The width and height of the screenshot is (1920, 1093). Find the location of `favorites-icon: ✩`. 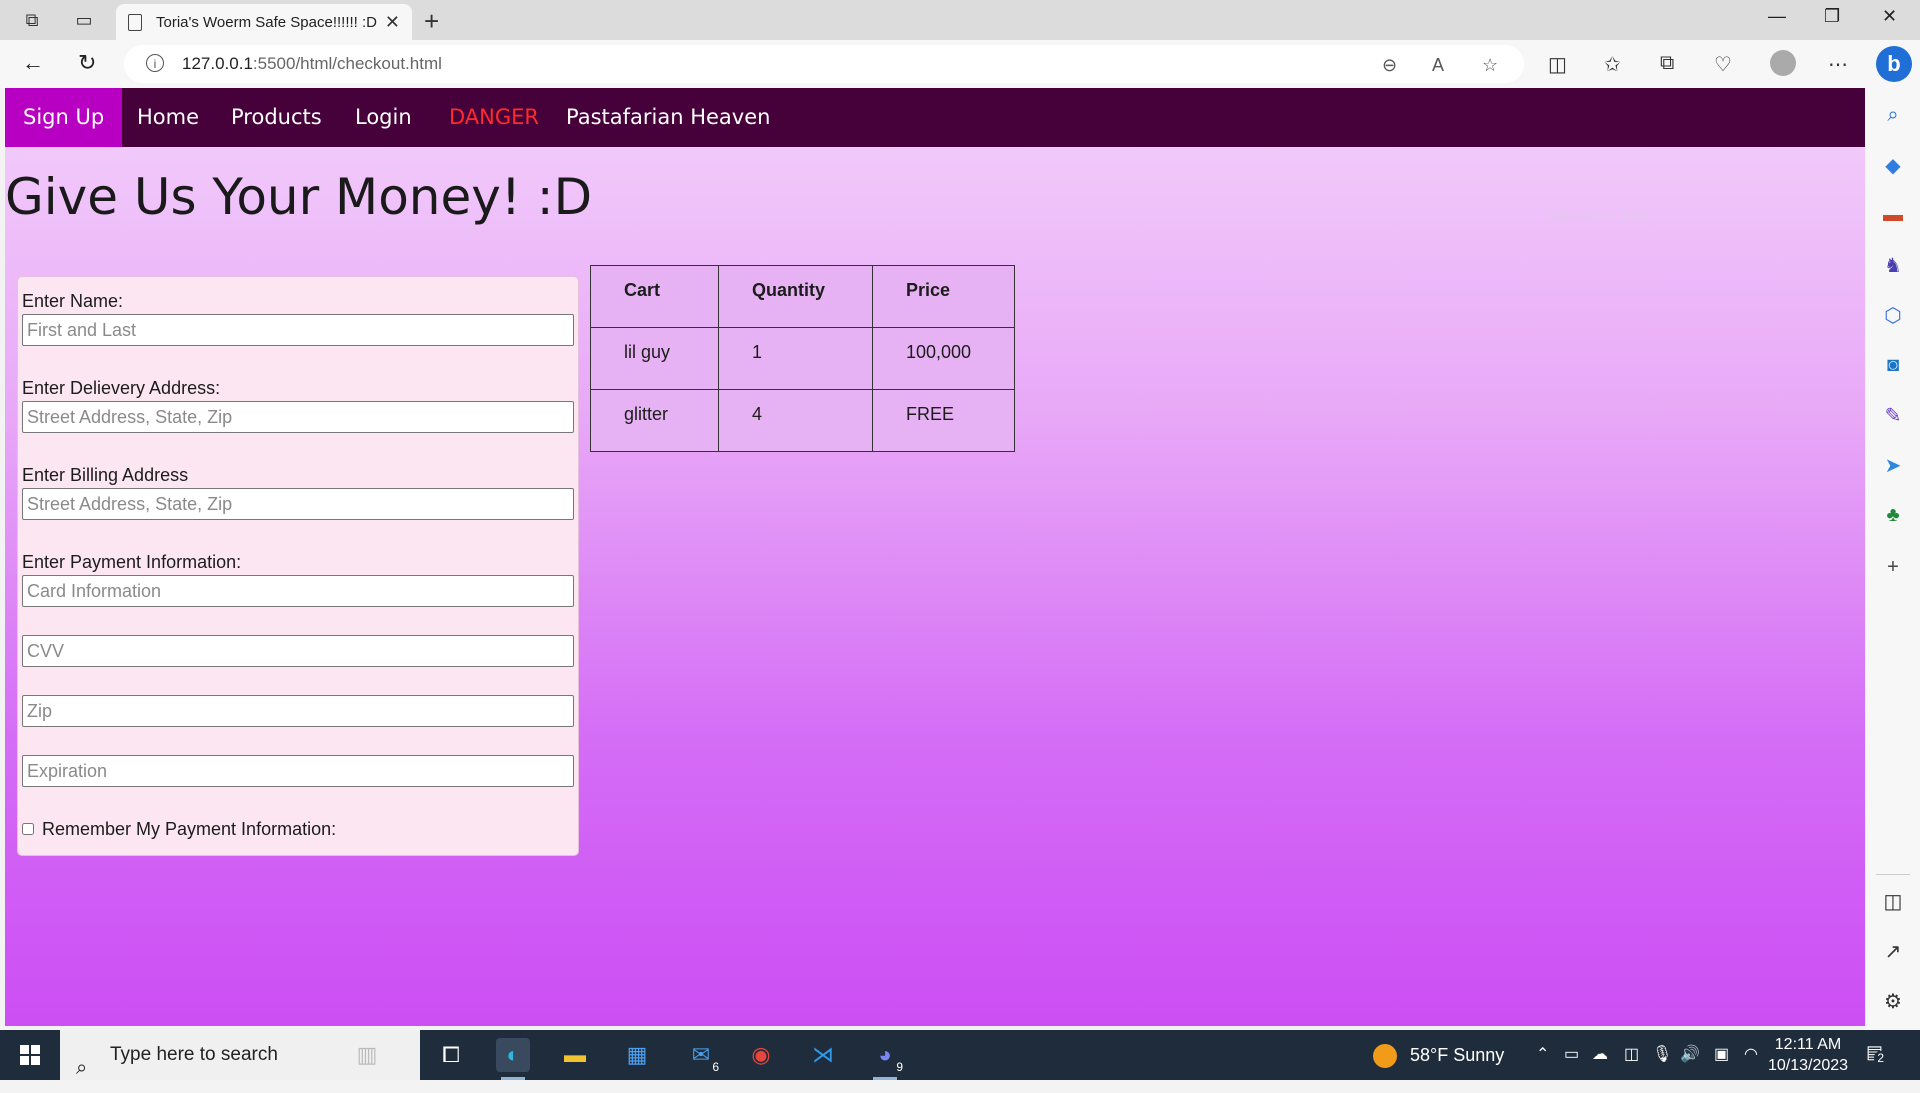

favorites-icon: ✩ is located at coordinates (1612, 64).